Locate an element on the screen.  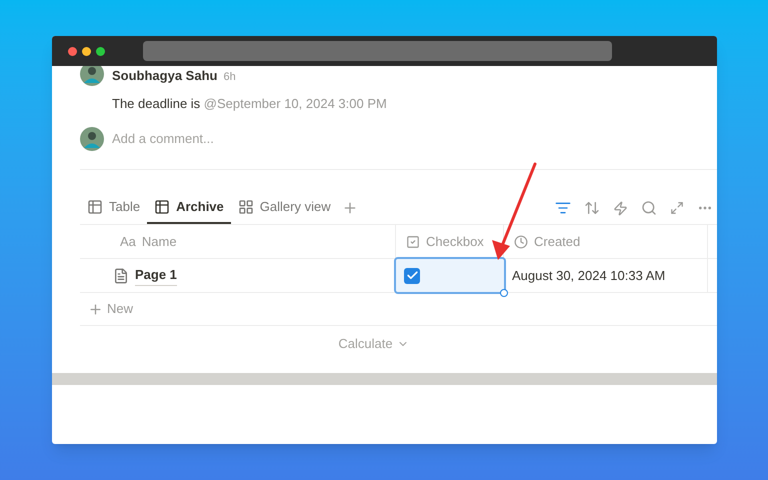
comment-time: 6h is located at coordinates (229, 77).